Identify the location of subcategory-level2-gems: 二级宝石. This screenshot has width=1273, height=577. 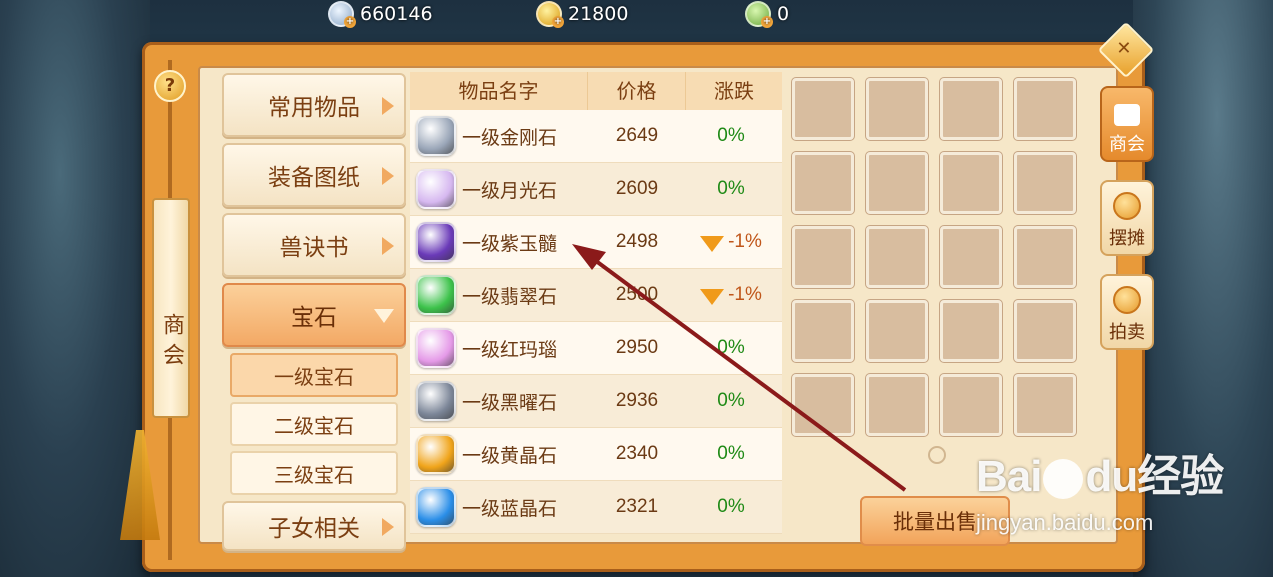
(314, 424).